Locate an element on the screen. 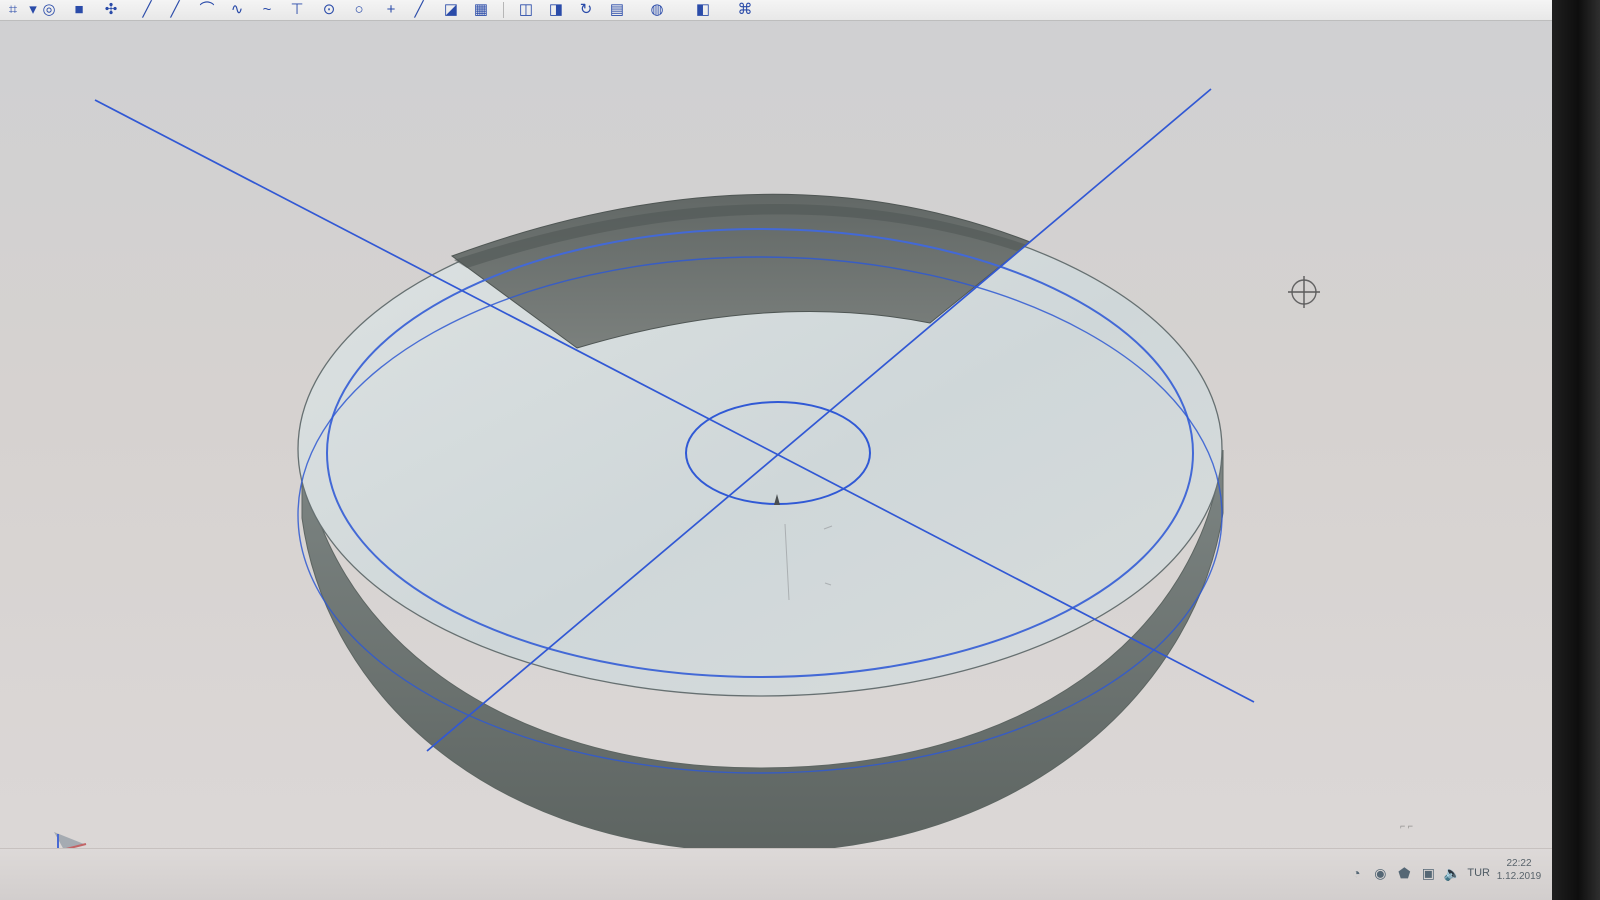 This screenshot has width=1600, height=900. view-icon: ◨ is located at coordinates (556, 10).